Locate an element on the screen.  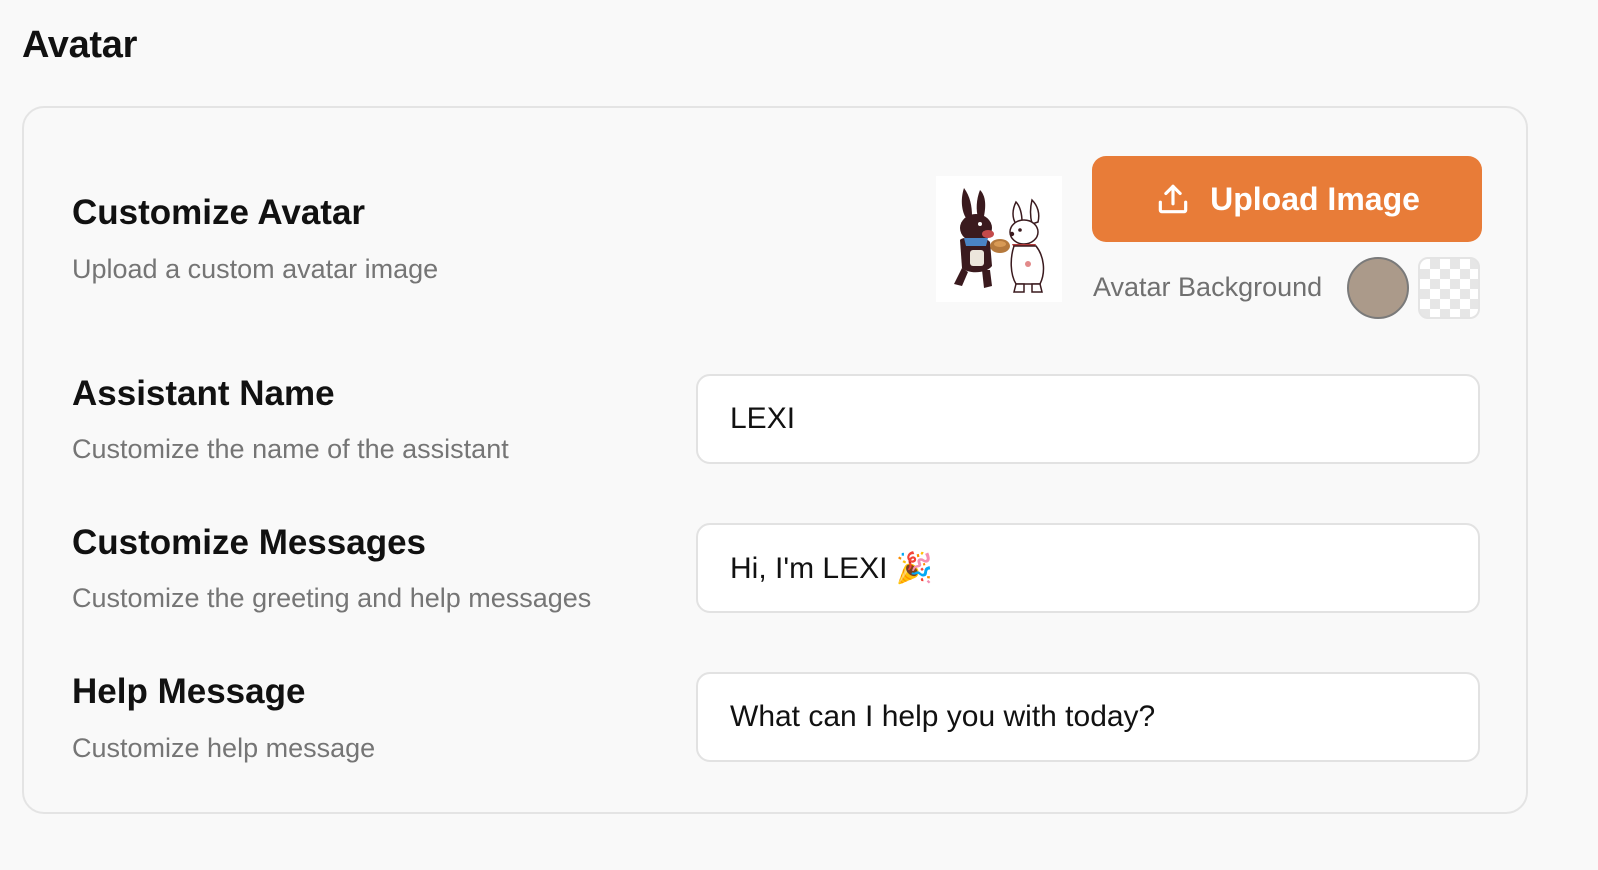
customize-messages-label: Customize Messages is located at coordinates (249, 542).